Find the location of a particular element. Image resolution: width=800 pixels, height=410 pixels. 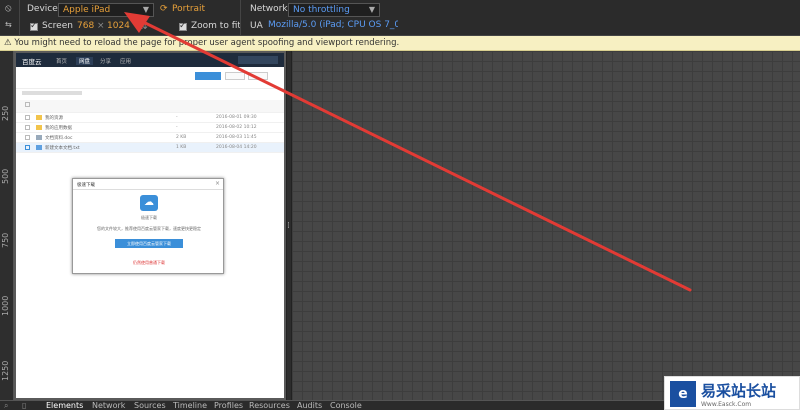

breadcrumb is located at coordinates (150, 94).